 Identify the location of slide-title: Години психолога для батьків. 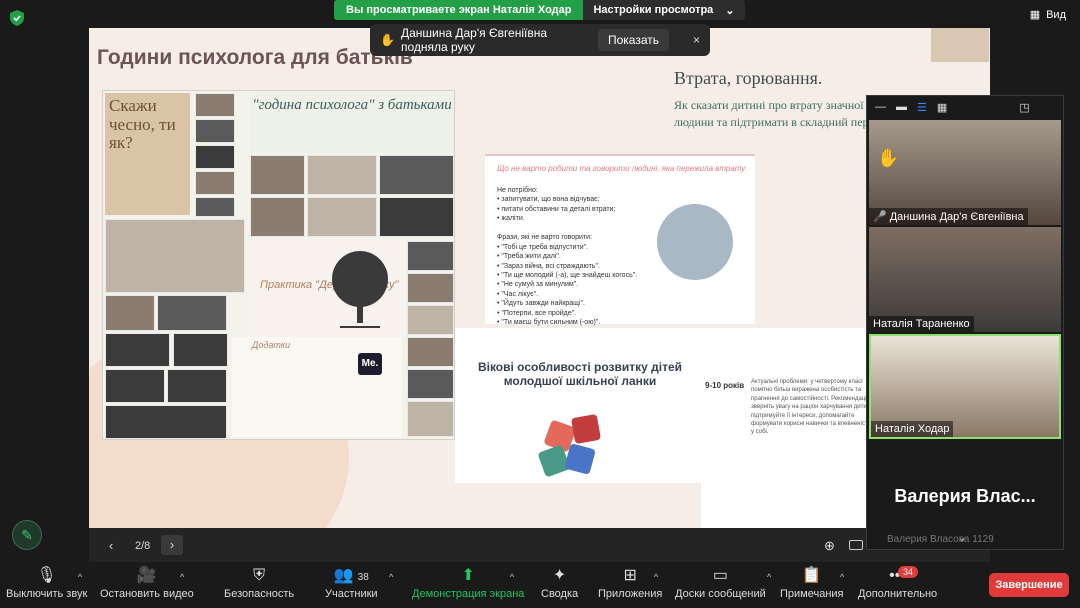
(255, 57).